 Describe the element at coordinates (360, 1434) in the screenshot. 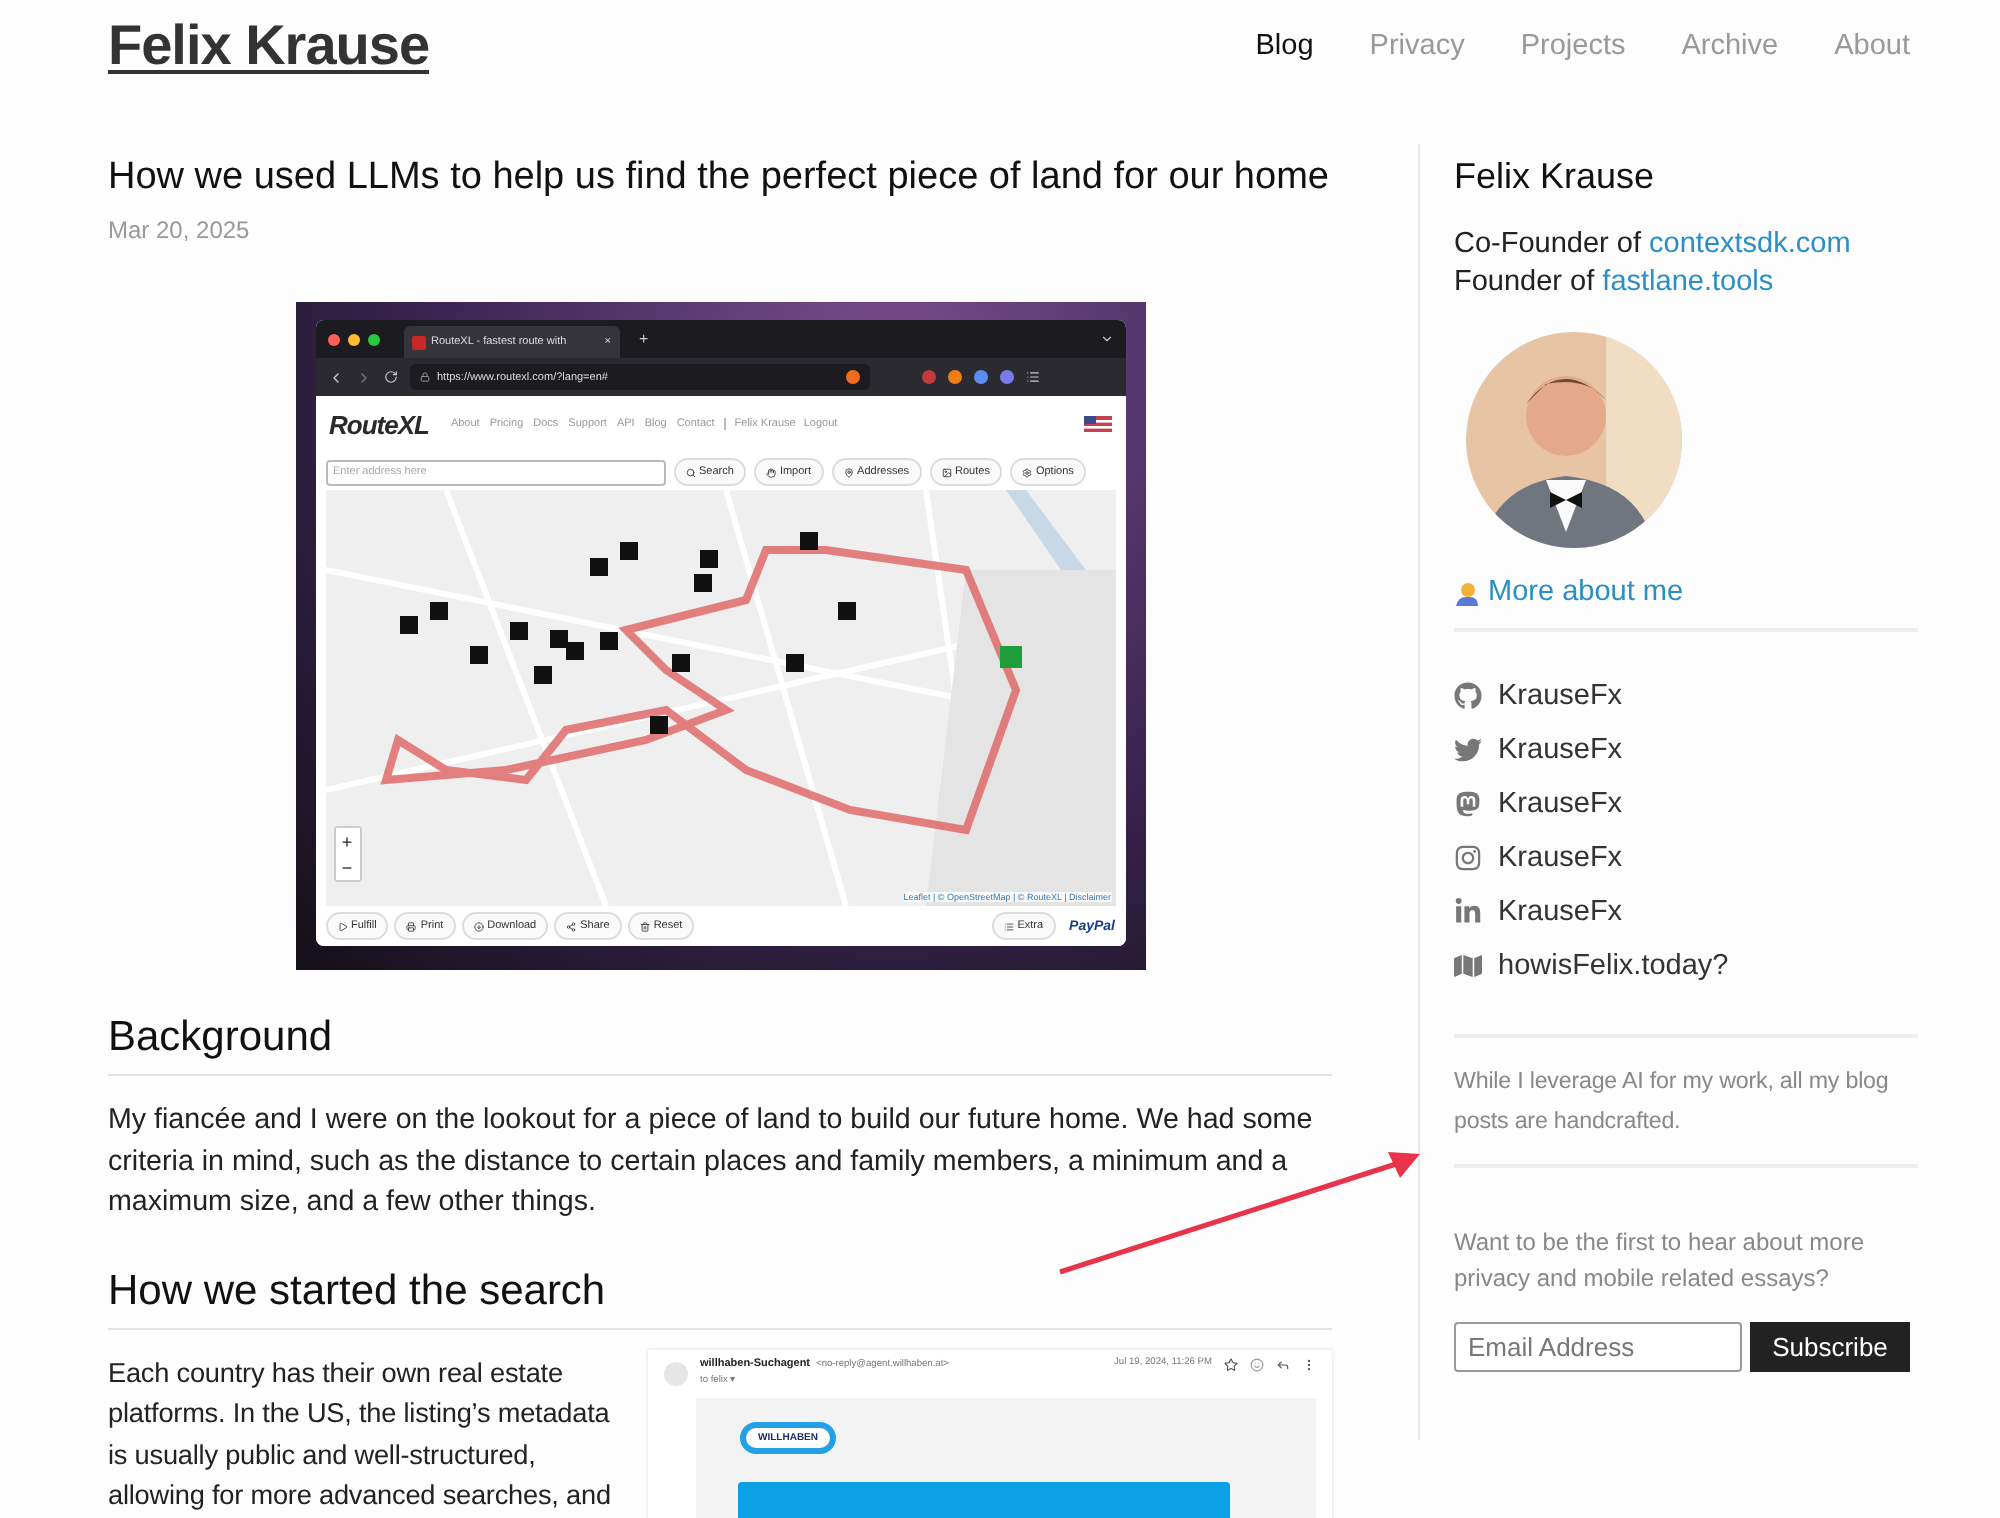

I see `paragraph: Each country has their own real estate platforms. In the US, the listing’s metadata is usually public and well-structured, allowing for more advanced searches, and` at that location.